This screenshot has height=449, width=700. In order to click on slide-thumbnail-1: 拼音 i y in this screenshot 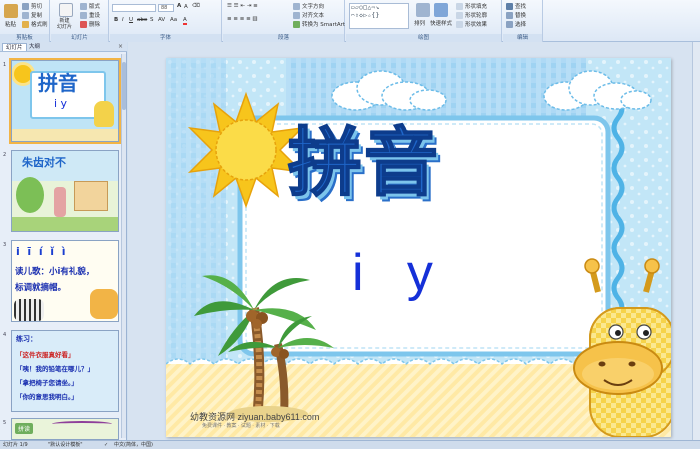, I will do `click(65, 101)`.